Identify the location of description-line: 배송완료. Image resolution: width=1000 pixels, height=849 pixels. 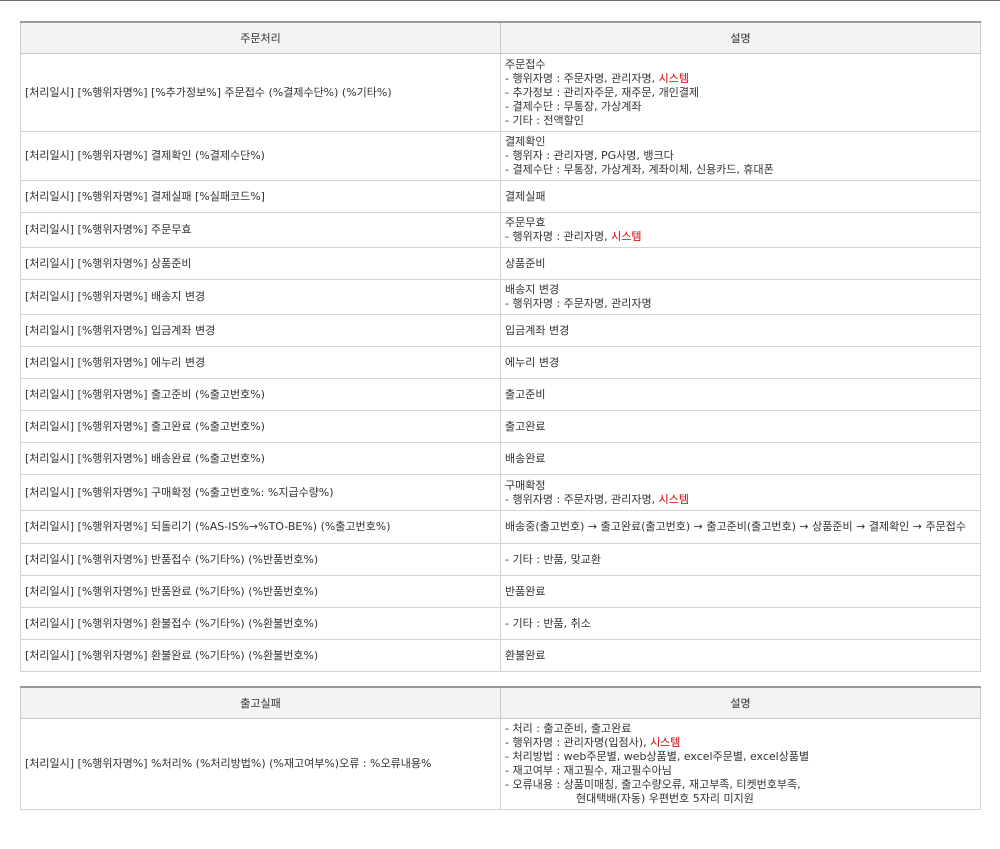
(740, 459).